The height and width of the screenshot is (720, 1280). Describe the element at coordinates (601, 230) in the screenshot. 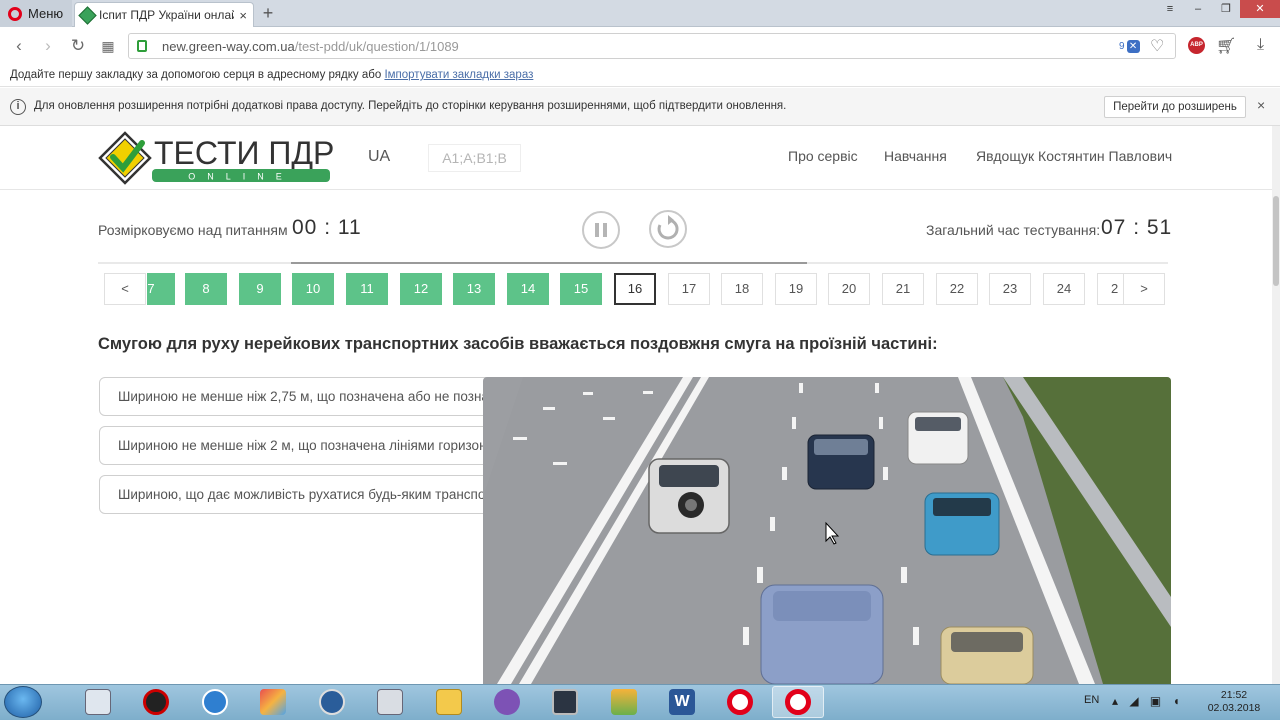

I see `pause-button` at that location.